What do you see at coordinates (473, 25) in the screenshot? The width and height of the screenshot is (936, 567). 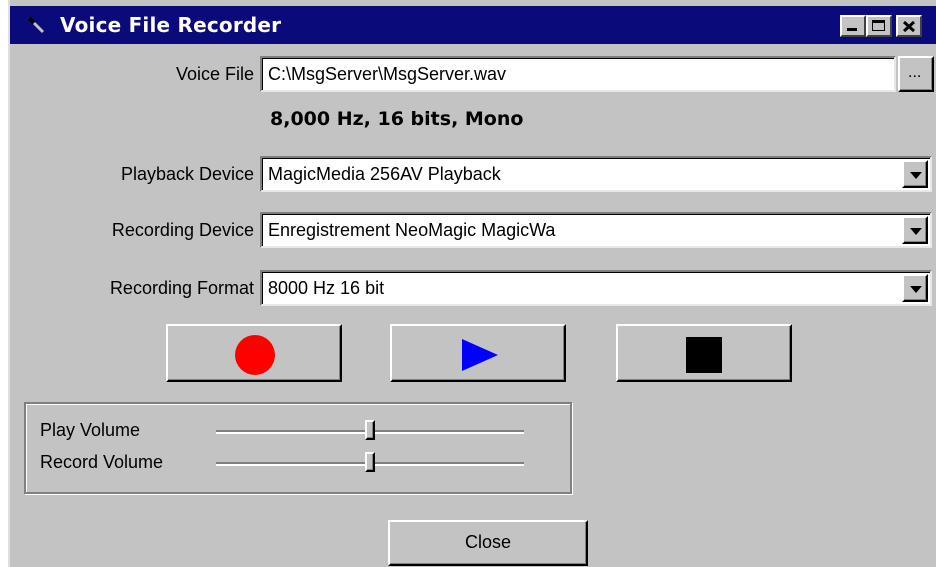 I see `title-bar: Voice File Recorder` at bounding box center [473, 25].